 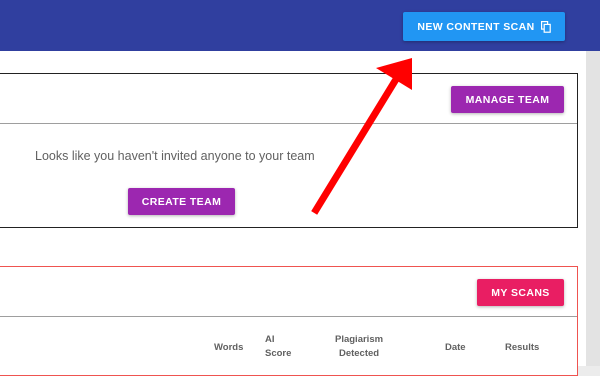 What do you see at coordinates (359, 339) in the screenshot?
I see `column-header-plag-line1: Plagiarism` at bounding box center [359, 339].